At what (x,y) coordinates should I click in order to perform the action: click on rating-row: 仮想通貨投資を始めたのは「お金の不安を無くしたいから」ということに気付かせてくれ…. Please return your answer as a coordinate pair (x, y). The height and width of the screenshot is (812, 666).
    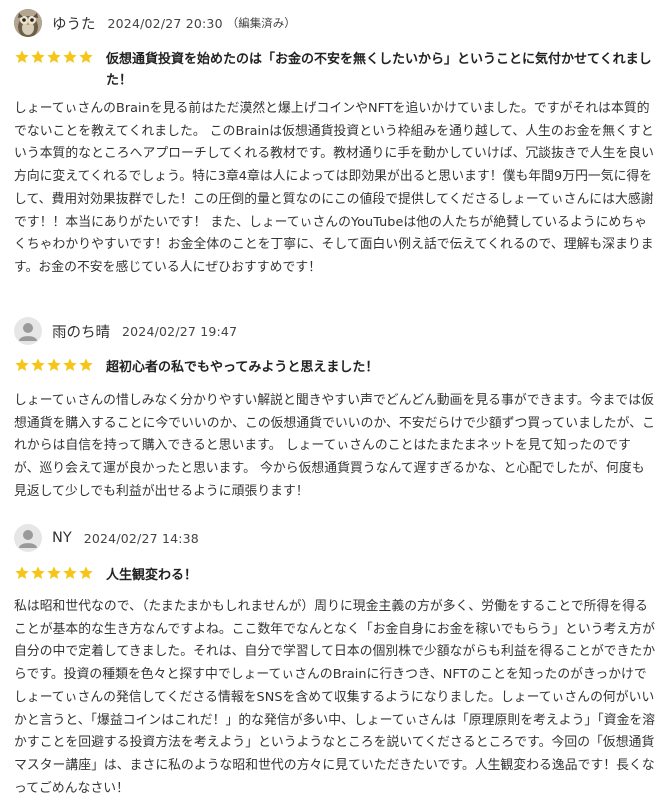
    Looking at the image, I should click on (334, 70).